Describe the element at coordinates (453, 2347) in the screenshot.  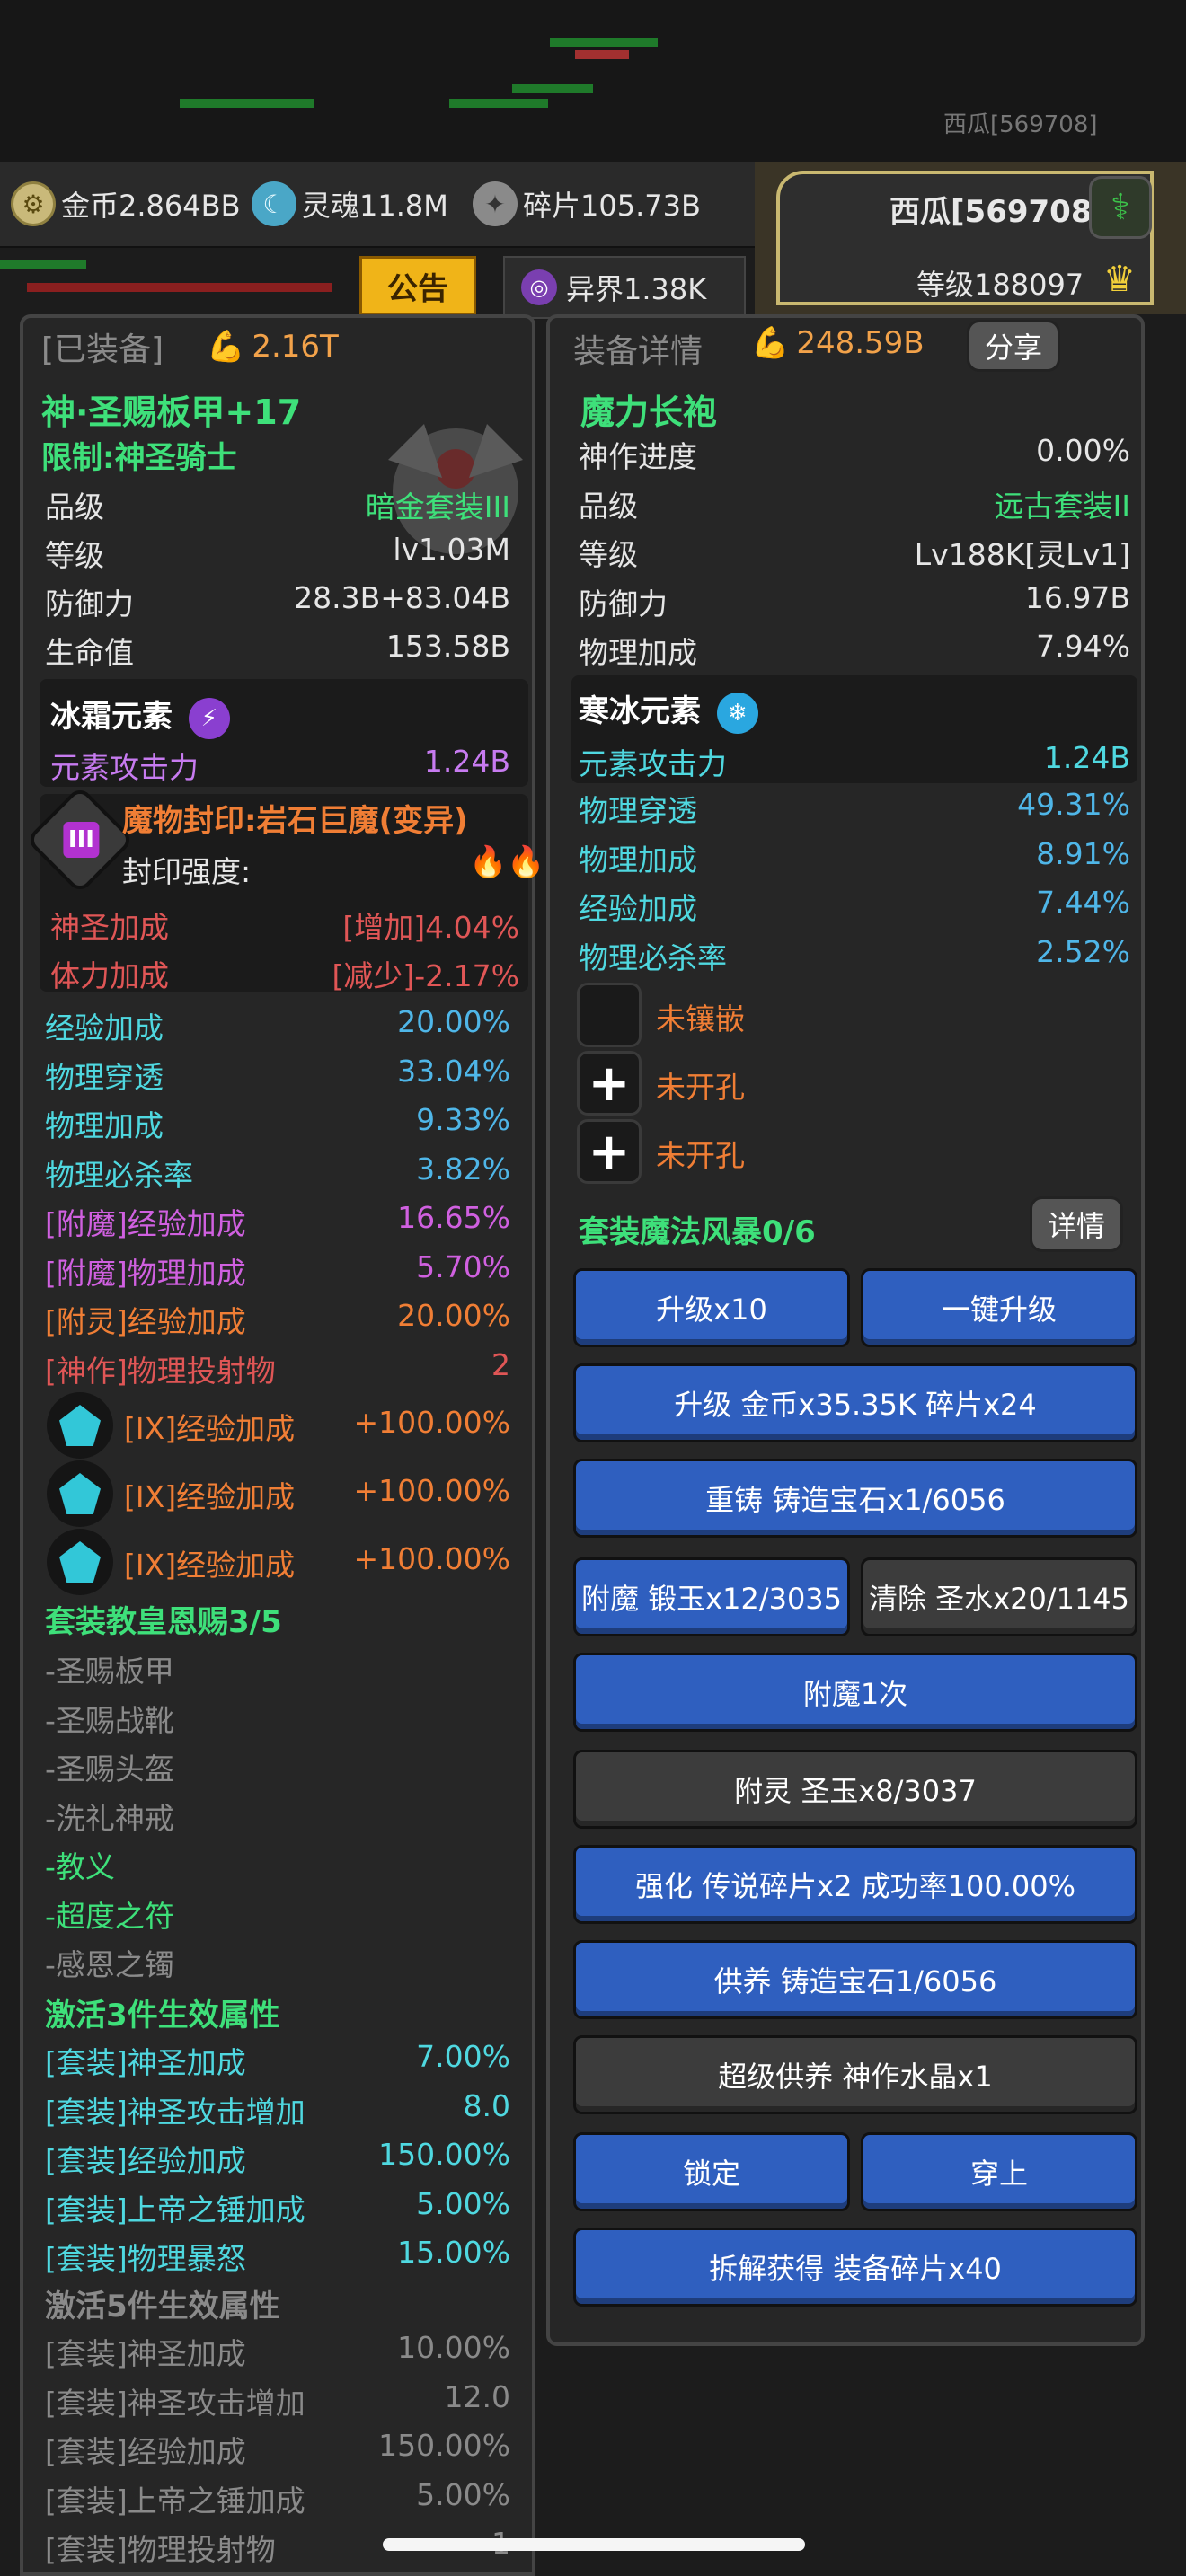
I see `set-bonus-value: 10.00%` at that location.